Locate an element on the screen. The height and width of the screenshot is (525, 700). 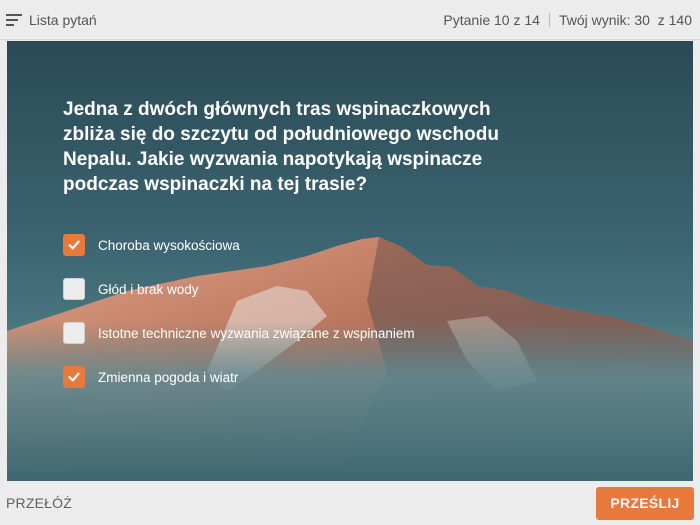
option-label: Zmienna pogoda i wiatr is located at coordinates (168, 377).